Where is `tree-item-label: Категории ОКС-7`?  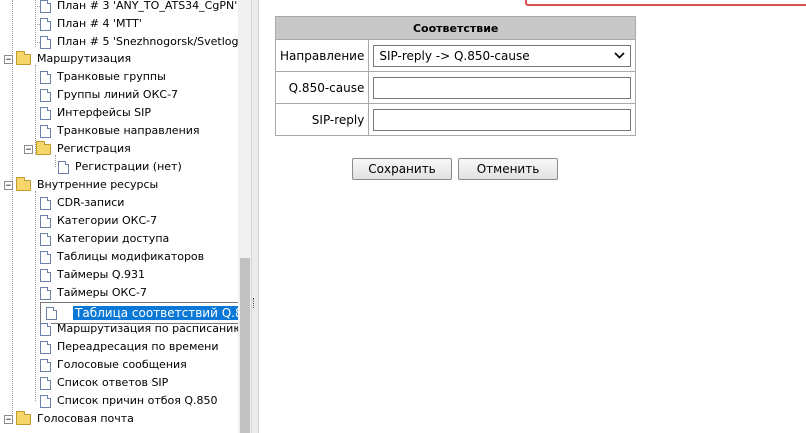 tree-item-label: Категории ОКС-7 is located at coordinates (107, 220).